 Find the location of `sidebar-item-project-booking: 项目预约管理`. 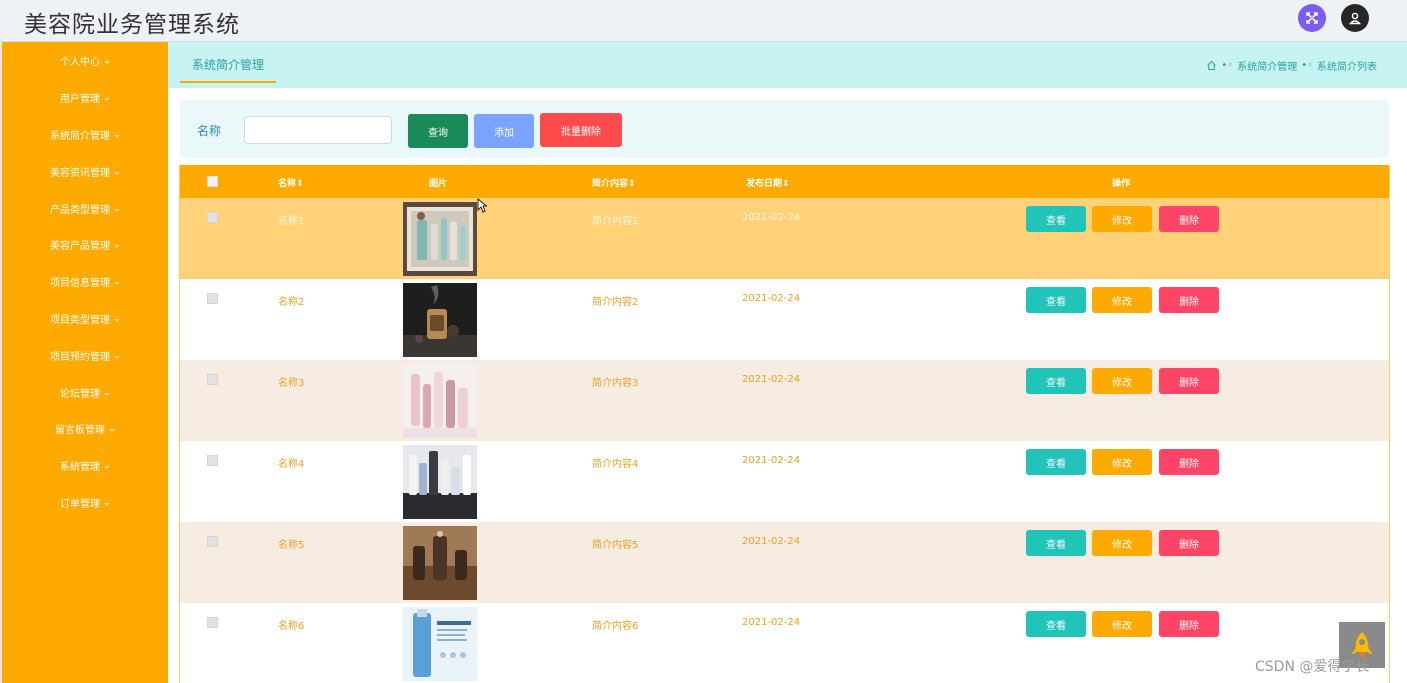

sidebar-item-project-booking: 项目预约管理 is located at coordinates (85, 355).